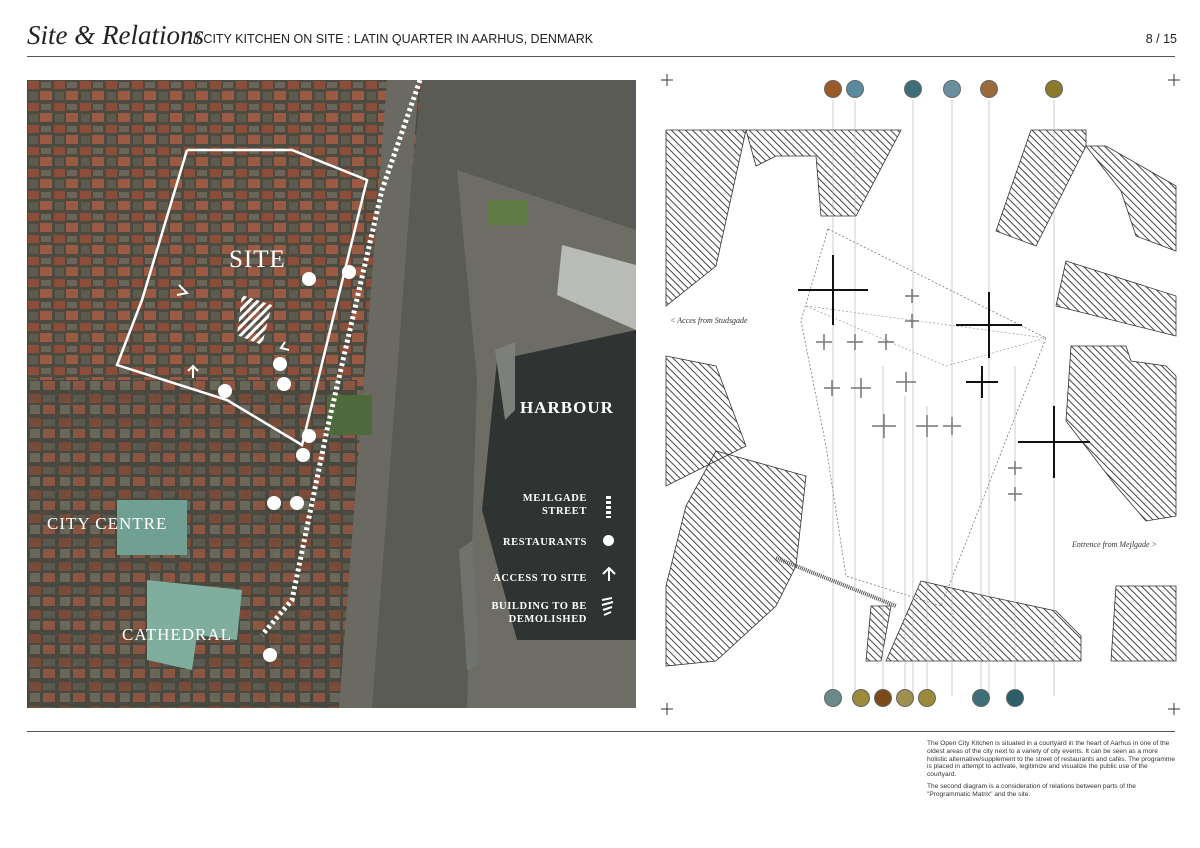 Image resolution: width=1200 pixels, height=848 pixels. I want to click on footer-divider, so click(601, 731).